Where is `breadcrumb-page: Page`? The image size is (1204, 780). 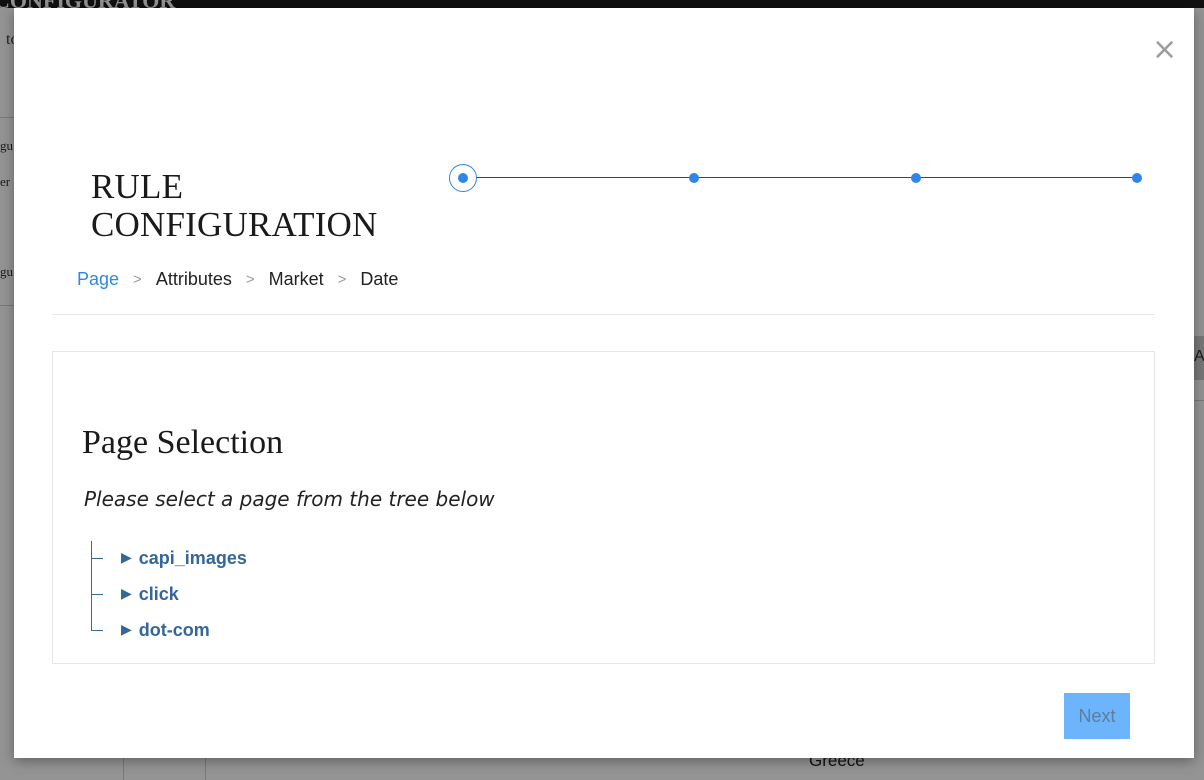 breadcrumb-page: Page is located at coordinates (98, 279).